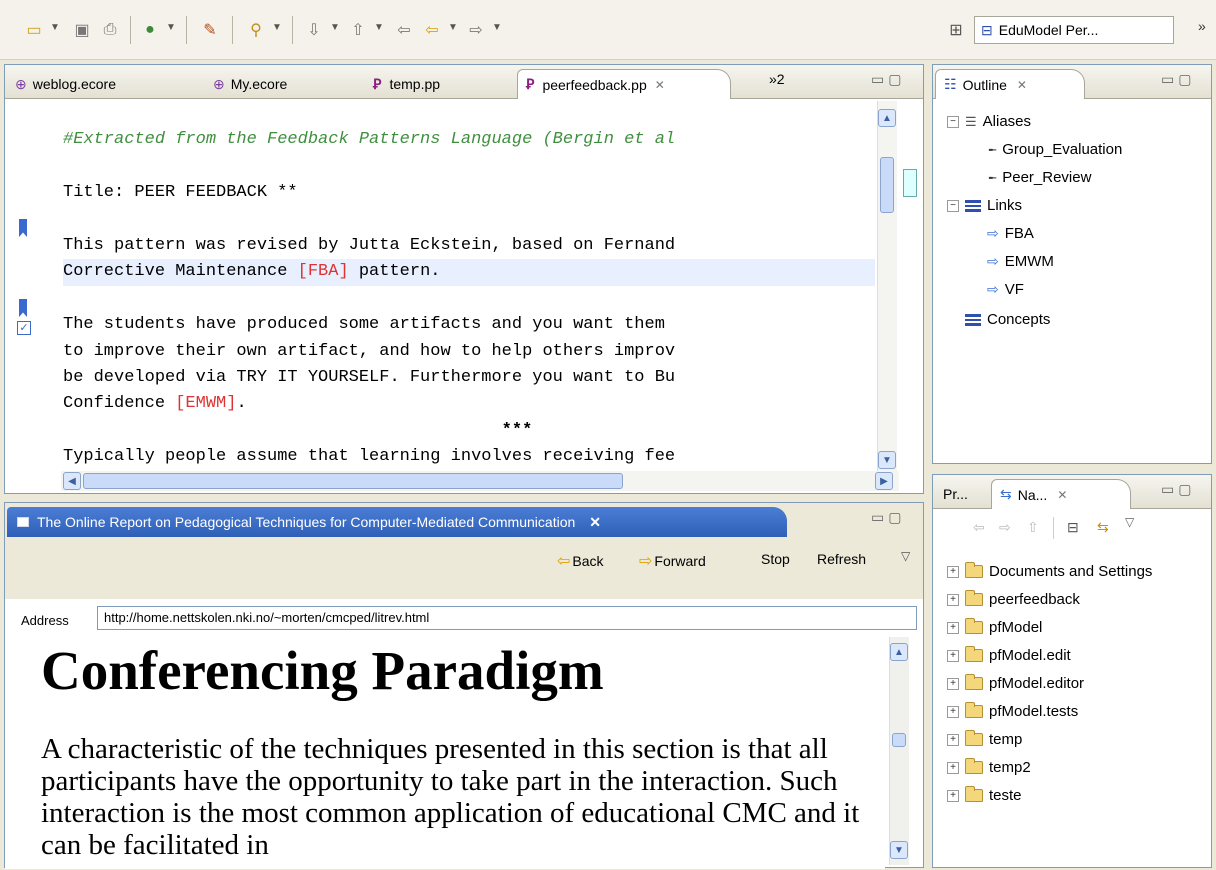  Describe the element at coordinates (1015, 683) in the screenshot. I see `tree-node-pfmodel-editor: + pfModel.editor` at that location.